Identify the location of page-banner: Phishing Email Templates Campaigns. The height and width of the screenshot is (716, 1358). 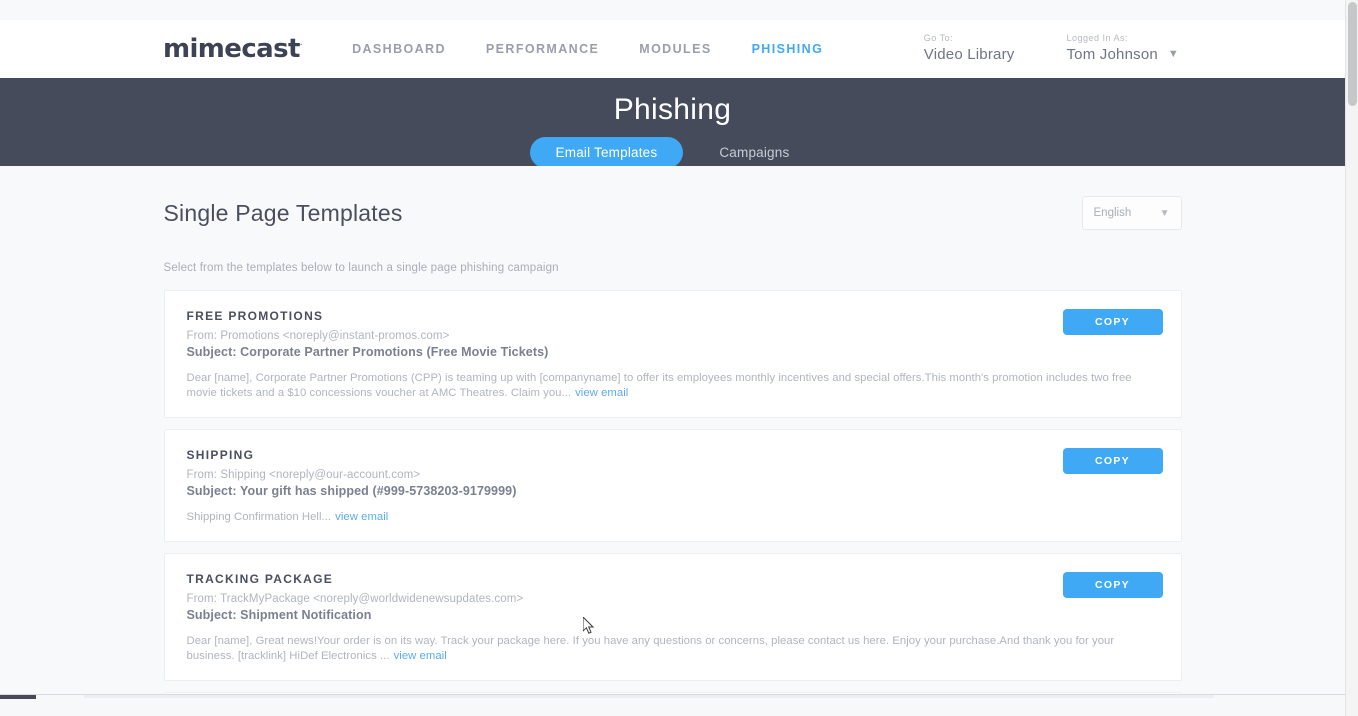
(672, 123).